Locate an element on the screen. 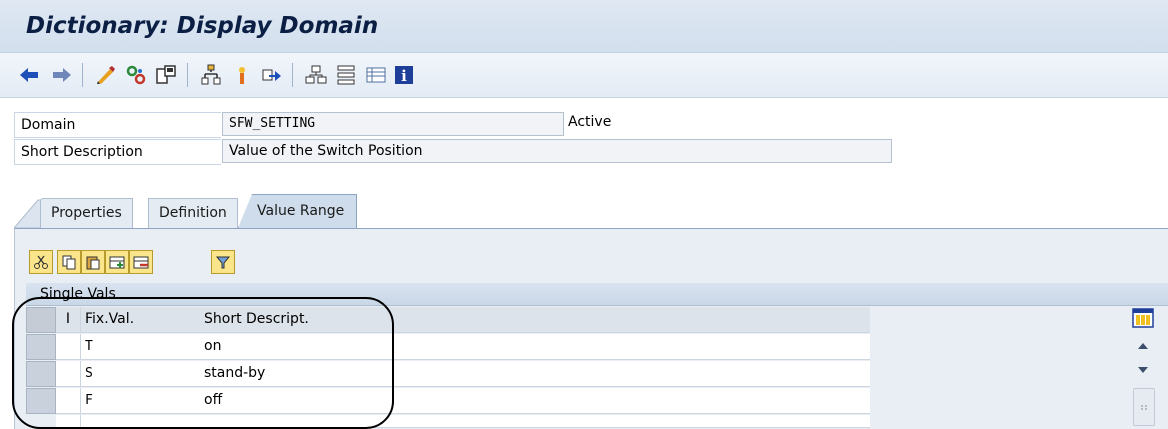 The height and width of the screenshot is (429, 1168). tab-strip: Properties Definition Value Range is located at coordinates (591, 211).